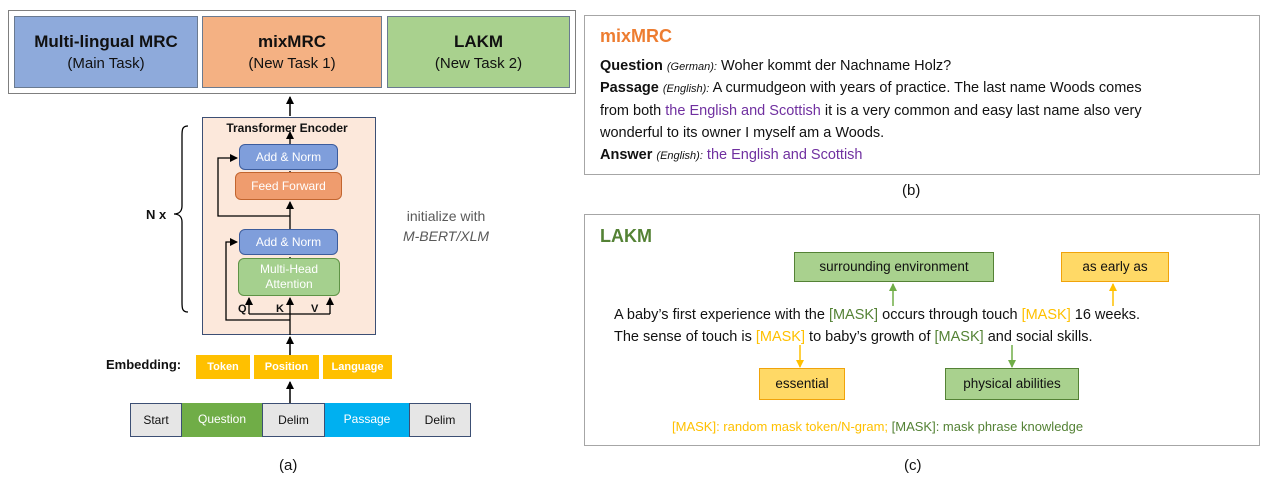 The width and height of the screenshot is (1284, 504). Describe the element at coordinates (257, 279) in the screenshot. I see `residual-attention` at that location.